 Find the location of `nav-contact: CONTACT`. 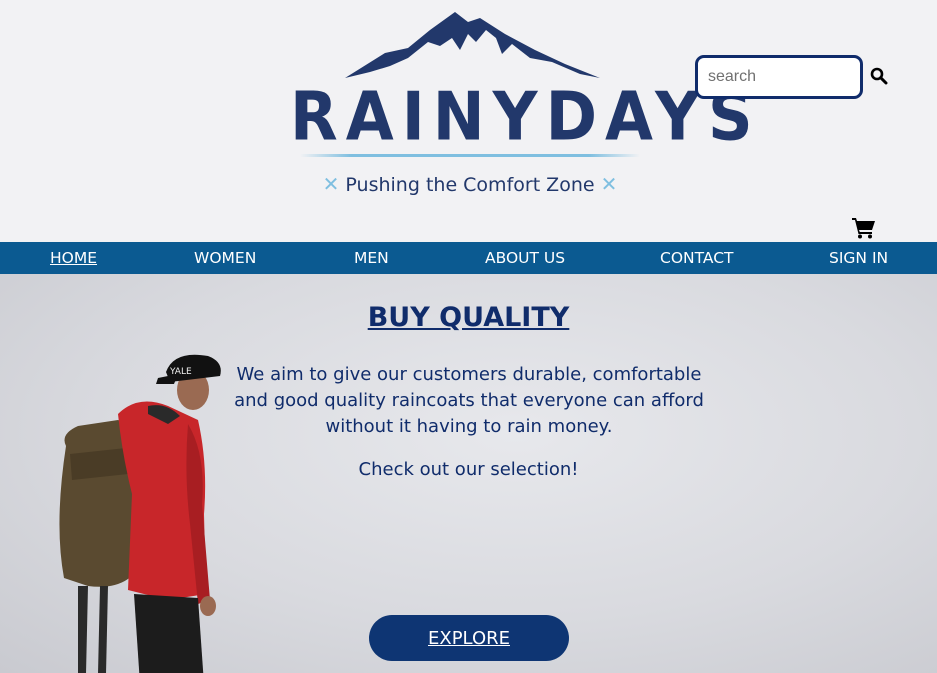

nav-contact: CONTACT is located at coordinates (697, 258).